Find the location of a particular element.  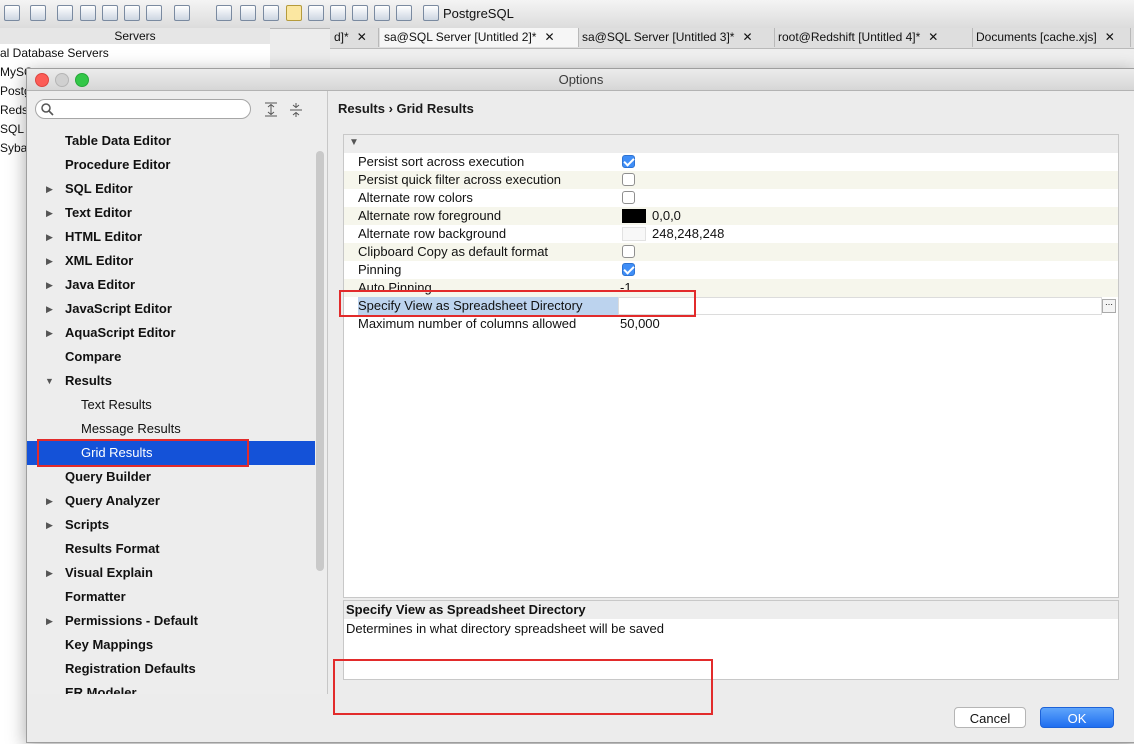

tree-item: ER Modeler is located at coordinates (171, 687).